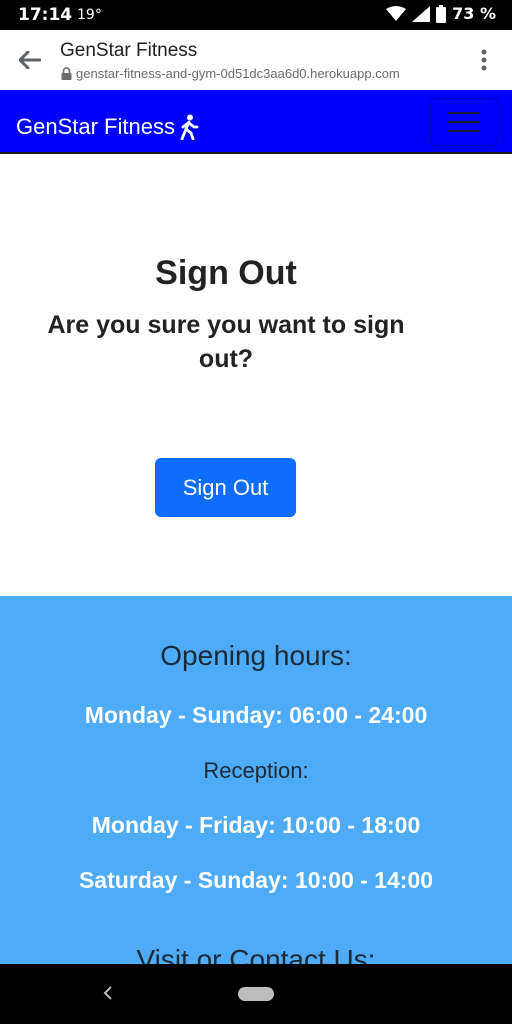  I want to click on status-time: 17:14, so click(45, 15).